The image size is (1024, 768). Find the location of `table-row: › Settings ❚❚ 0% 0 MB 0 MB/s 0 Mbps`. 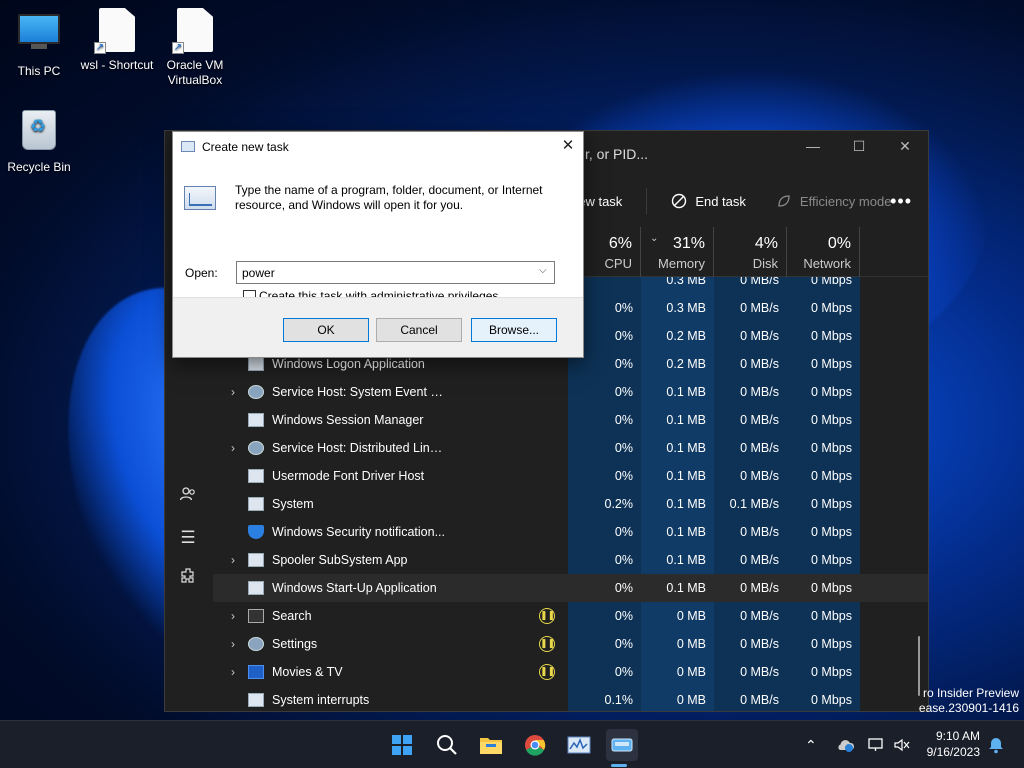

table-row: › Settings ❚❚ 0% 0 MB 0 MB/s 0 Mbps is located at coordinates (570, 644).